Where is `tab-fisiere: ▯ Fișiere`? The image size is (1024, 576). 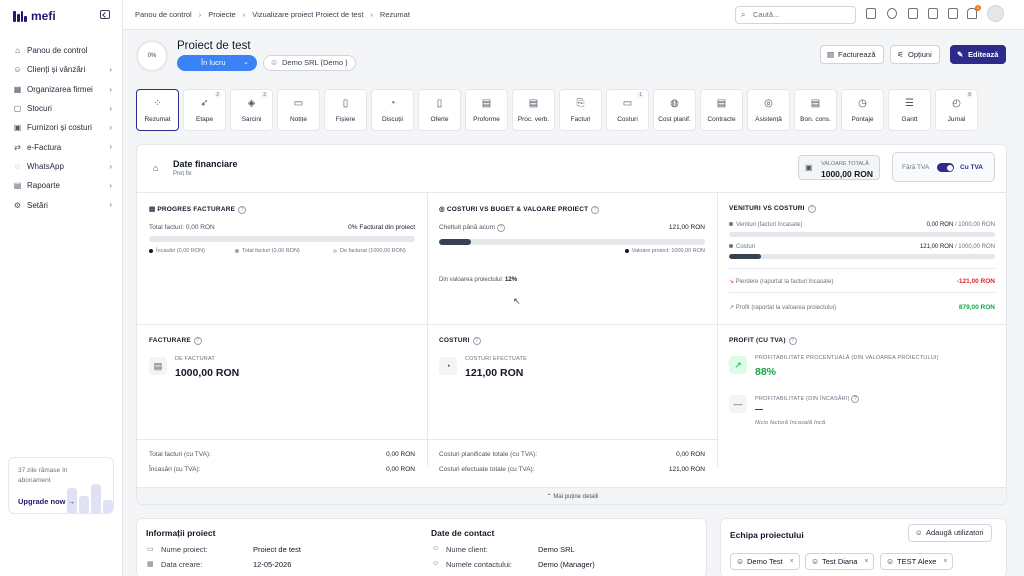 tab-fisiere: ▯ Fișiere is located at coordinates (345, 110).